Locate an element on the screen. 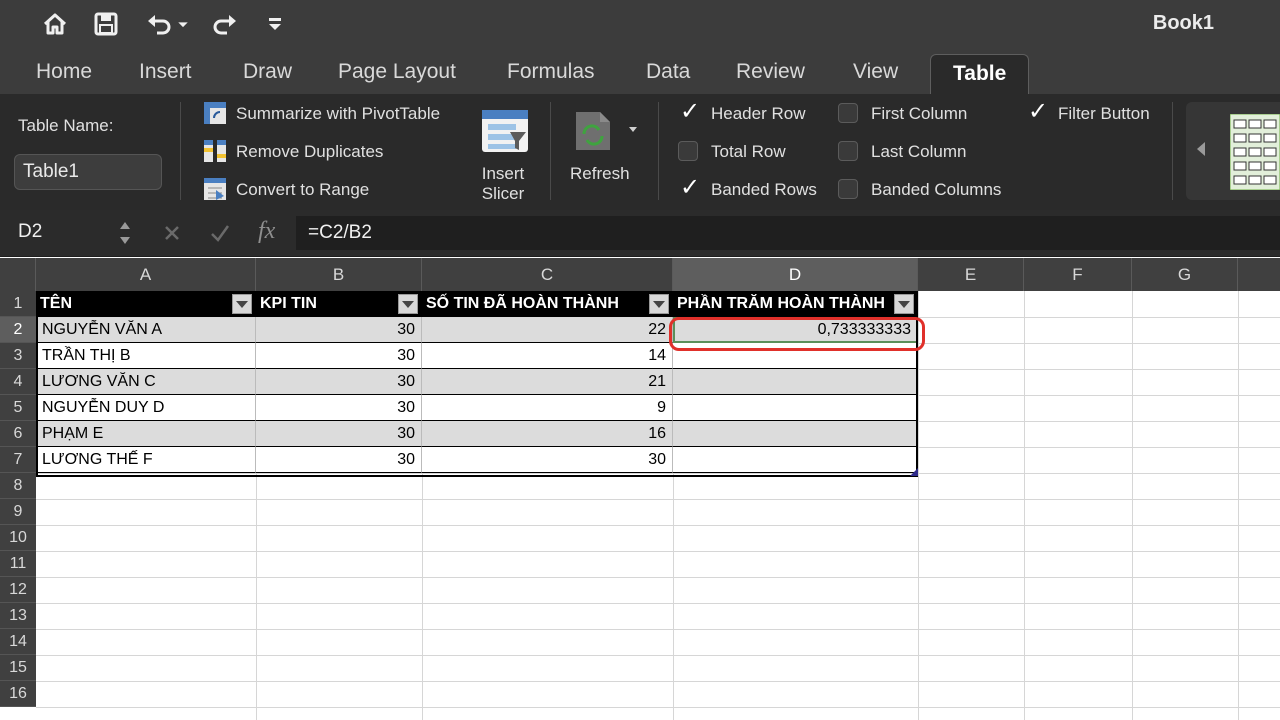  row-header-7: 7 is located at coordinates (18, 460).